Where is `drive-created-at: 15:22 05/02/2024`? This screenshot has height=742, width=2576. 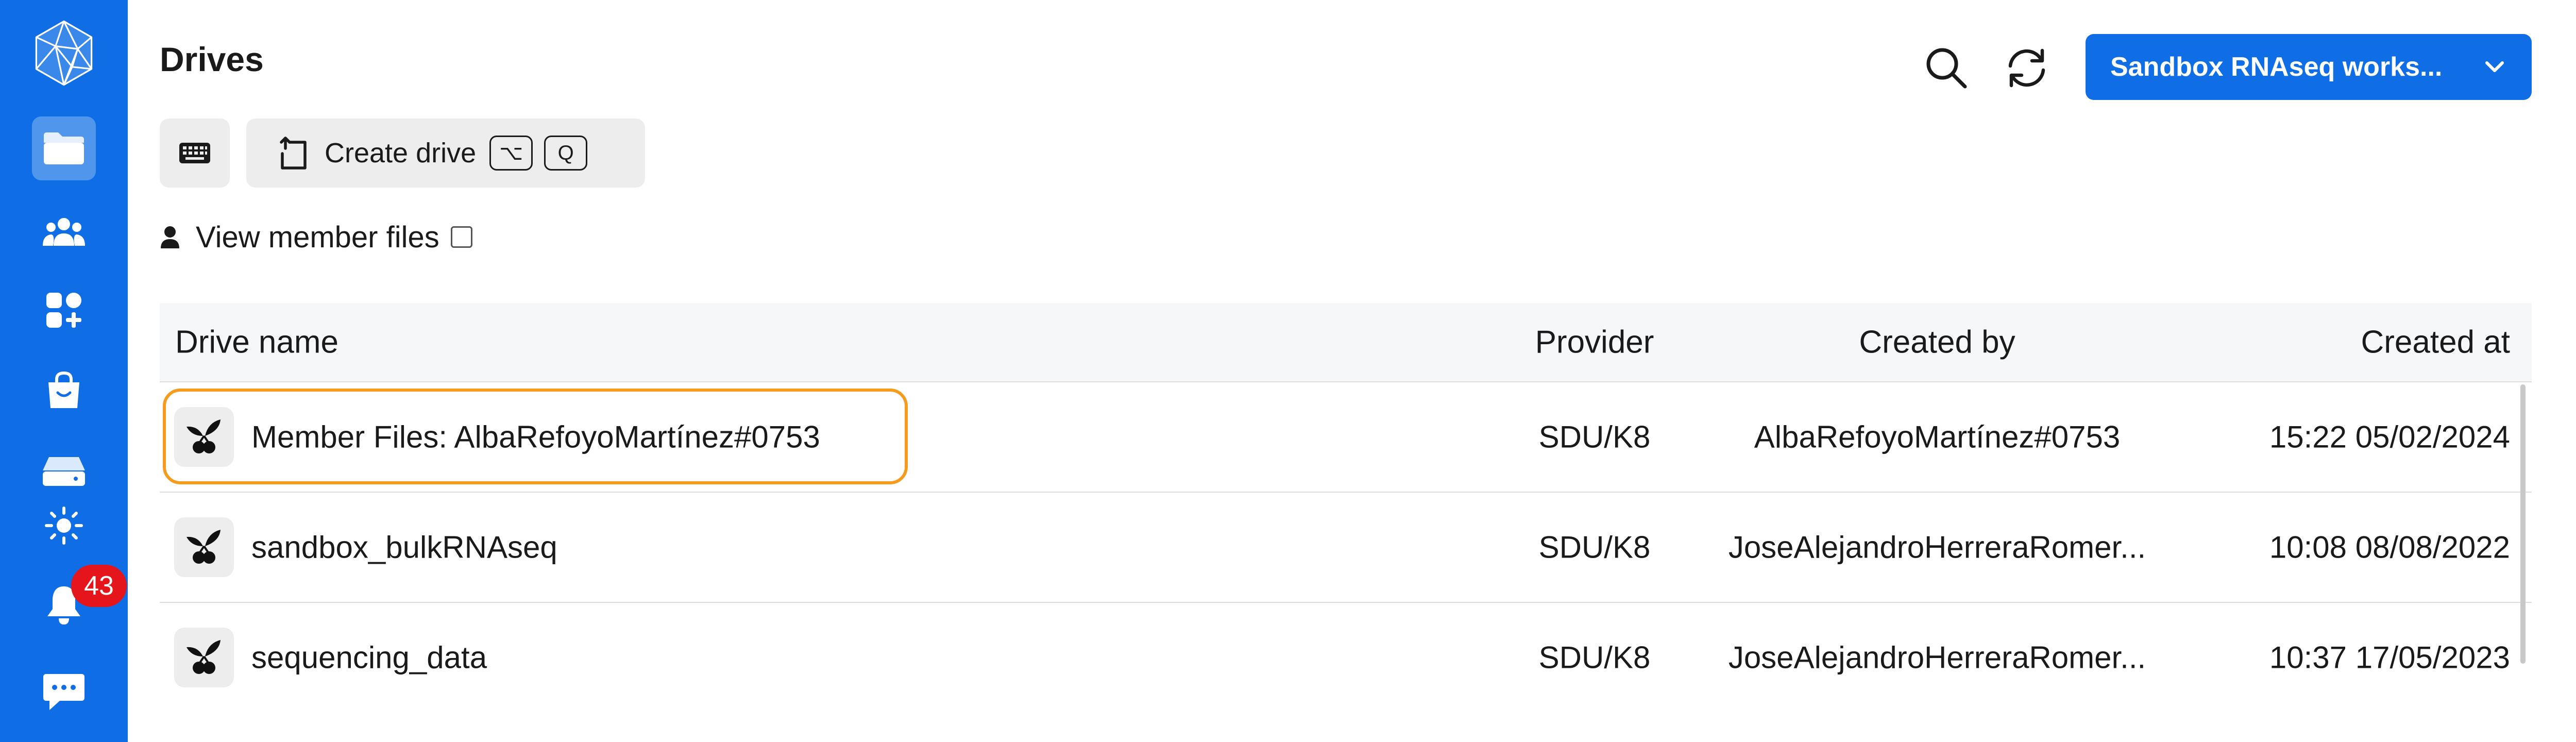 drive-created-at: 15:22 05/02/2024 is located at coordinates (2389, 436).